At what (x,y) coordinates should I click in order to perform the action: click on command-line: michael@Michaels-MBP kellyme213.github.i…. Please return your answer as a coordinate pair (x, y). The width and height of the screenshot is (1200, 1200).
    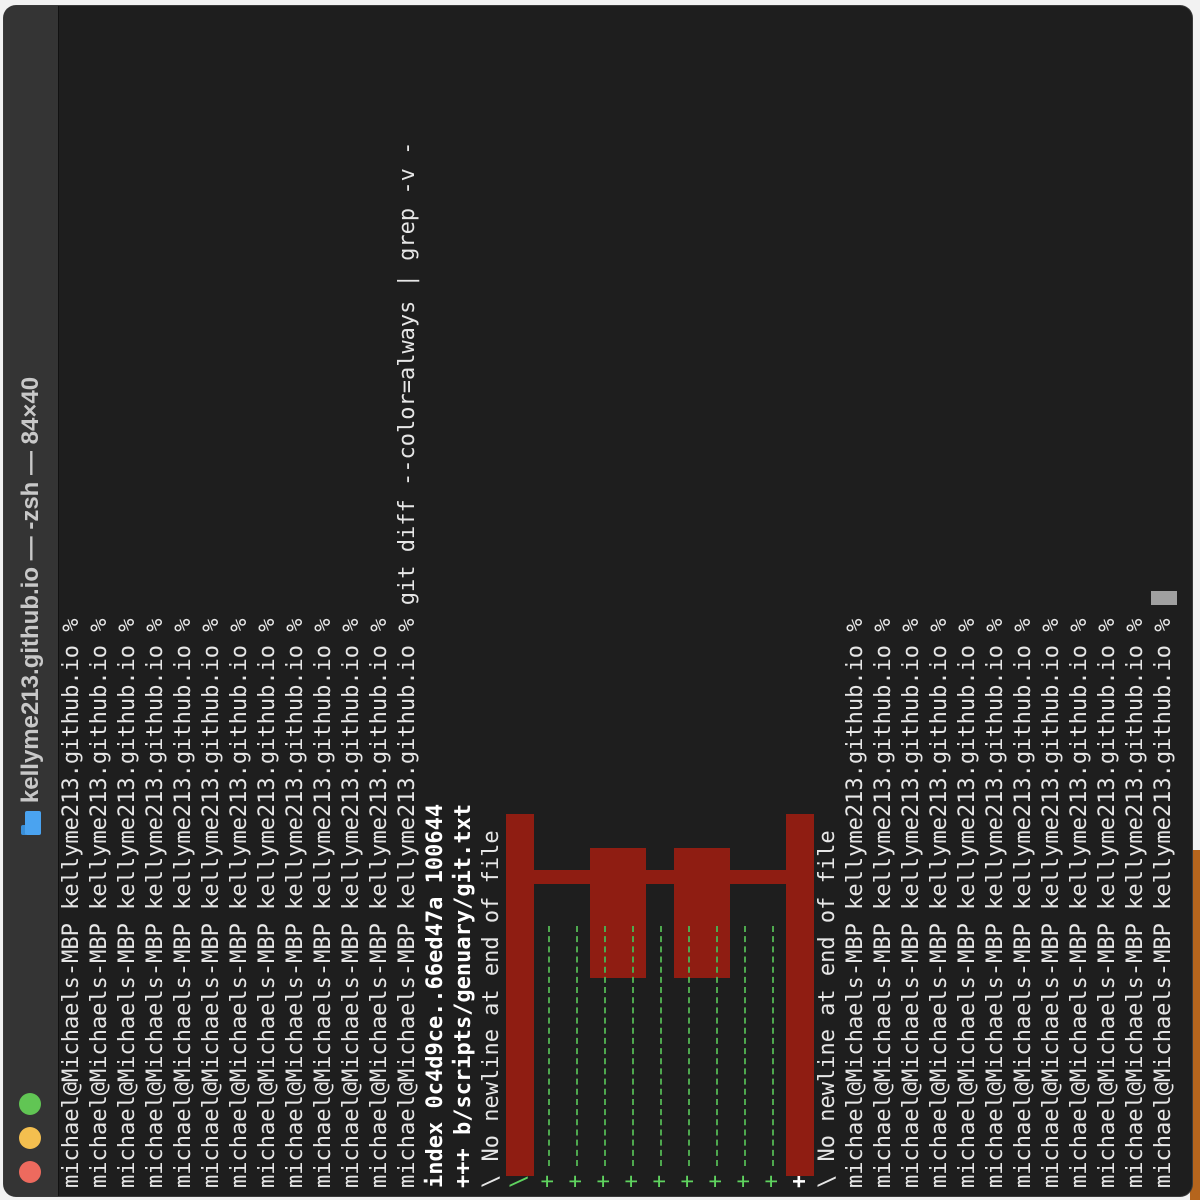
    Looking at the image, I should click on (407, 664).